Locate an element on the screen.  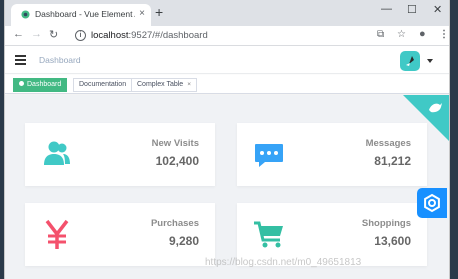
profile-icon: ● is located at coordinates (422, 34).